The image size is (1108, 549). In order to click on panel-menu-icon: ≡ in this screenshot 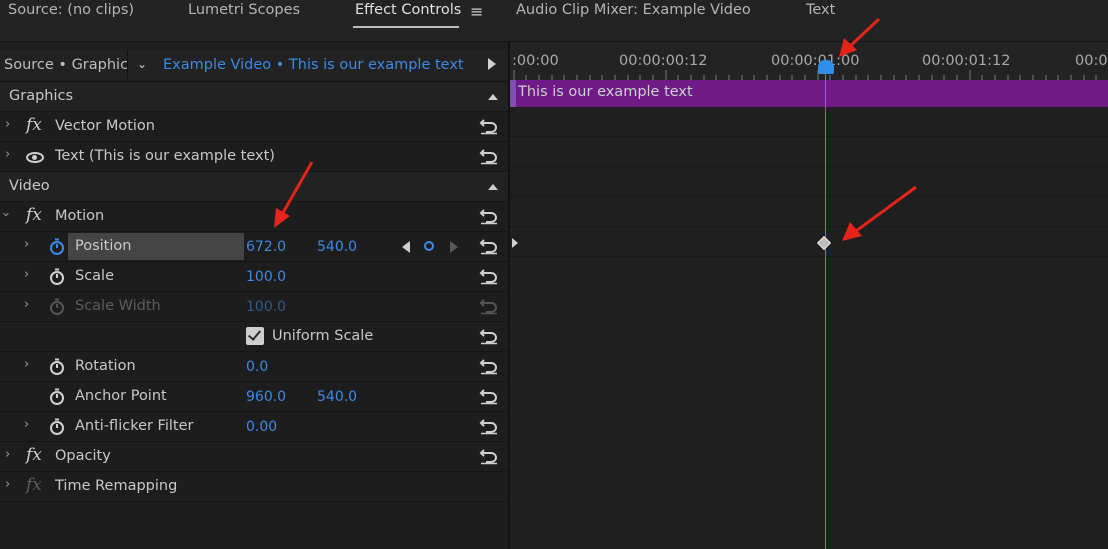, I will do `click(477, 11)`.